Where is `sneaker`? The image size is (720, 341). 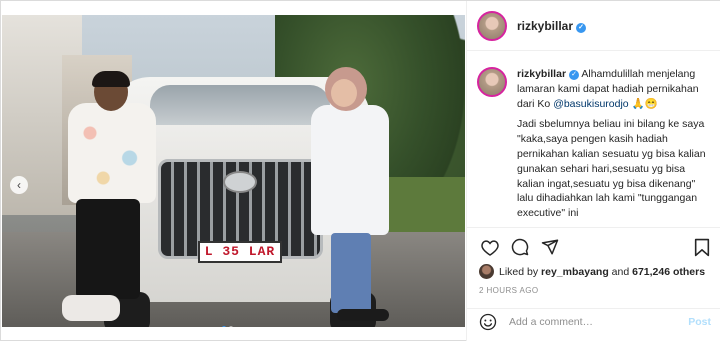
sneaker is located at coordinates (91, 308).